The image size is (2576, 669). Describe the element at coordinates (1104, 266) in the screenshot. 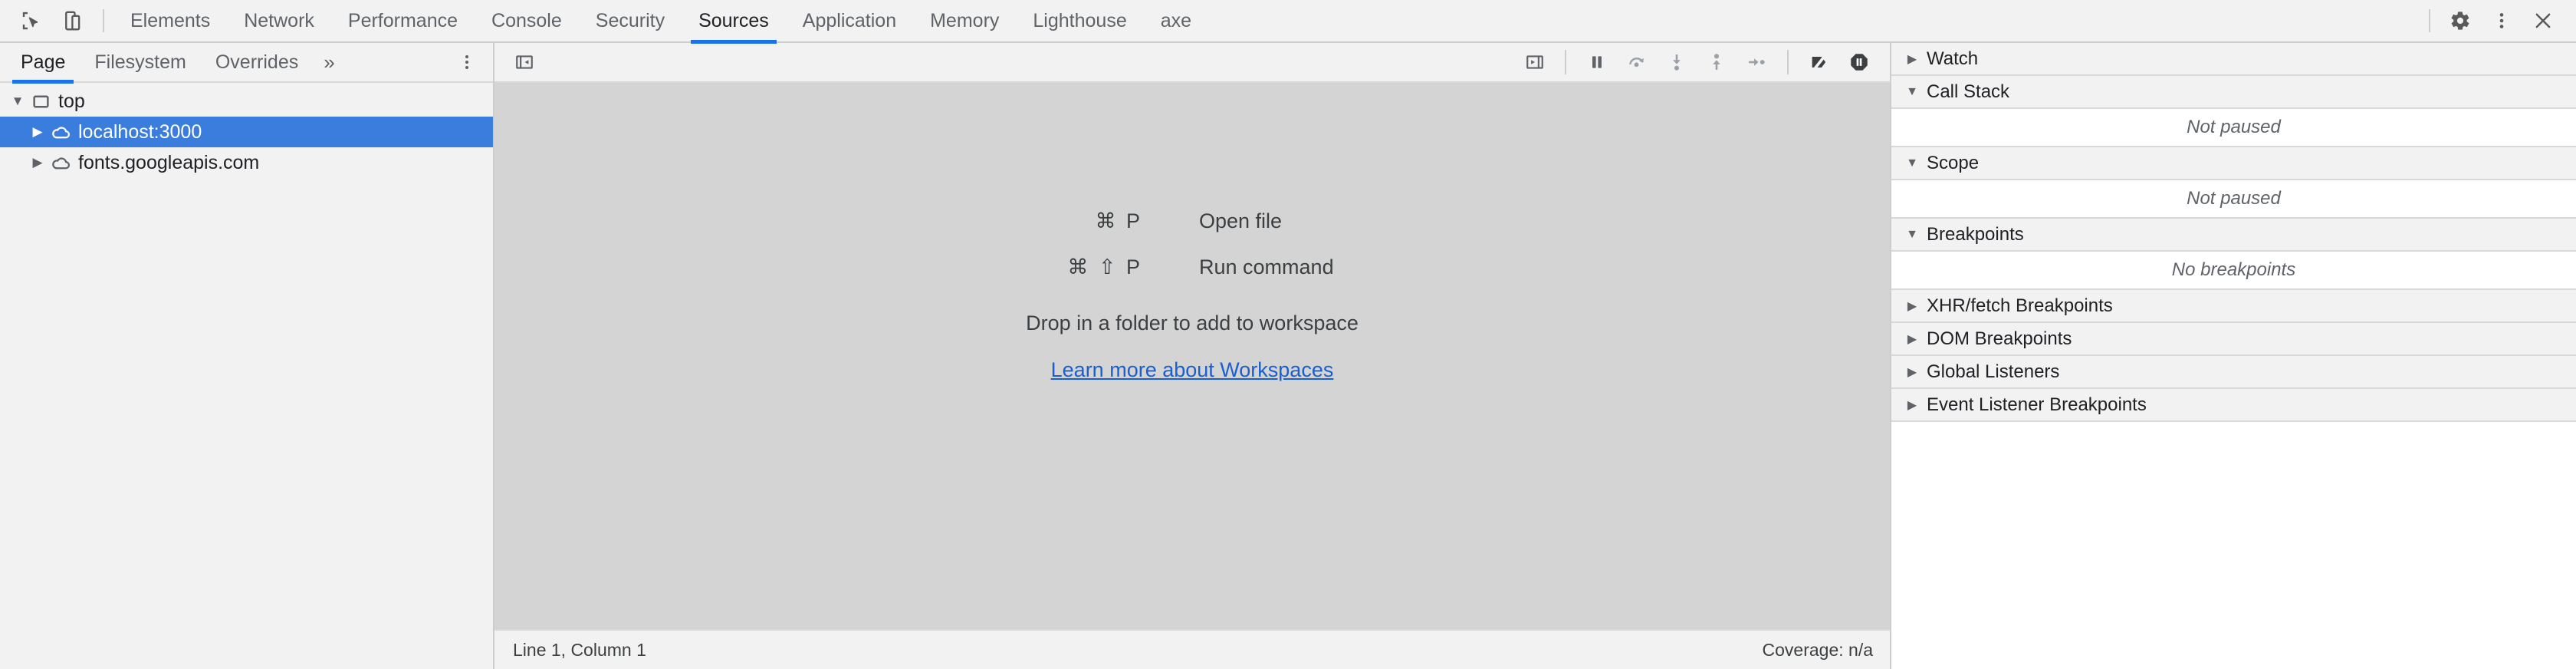

I see `shortcut-keys: ⌘ ⇧ P` at that location.